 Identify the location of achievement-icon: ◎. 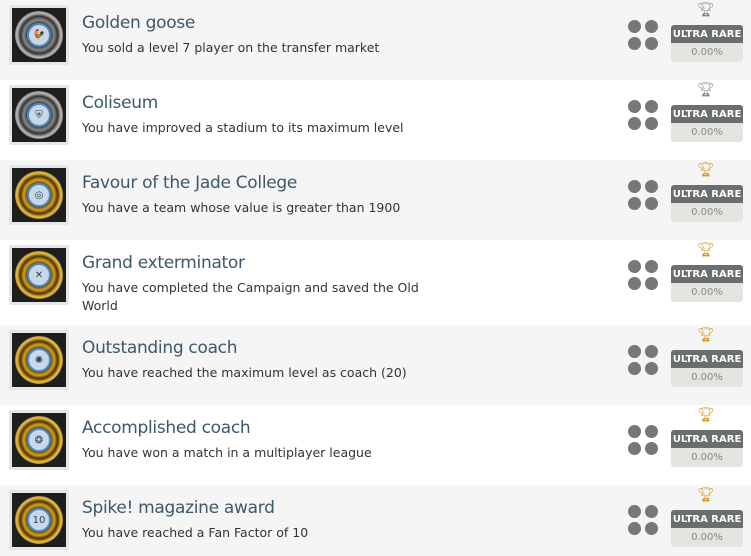
(39, 195).